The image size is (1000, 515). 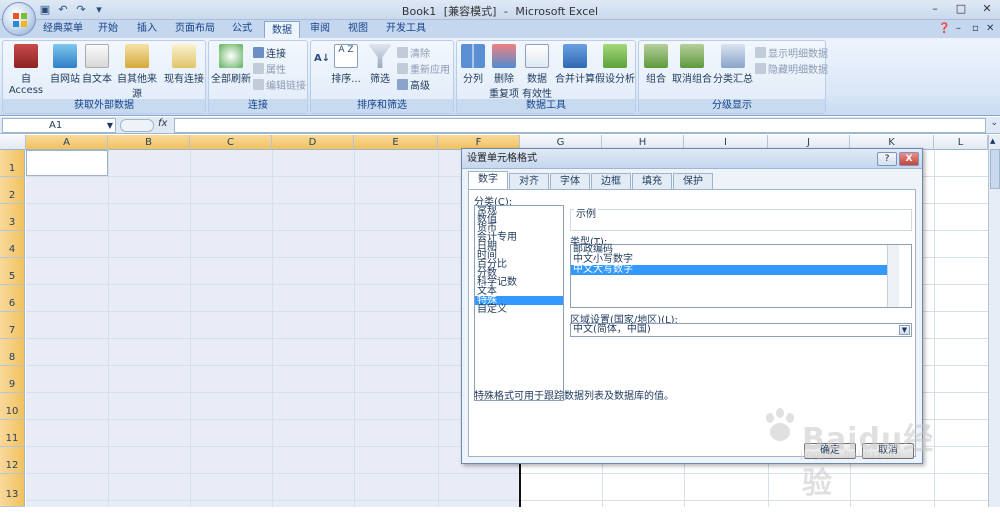 What do you see at coordinates (67, 163) in the screenshot?
I see `active-cell` at bounding box center [67, 163].